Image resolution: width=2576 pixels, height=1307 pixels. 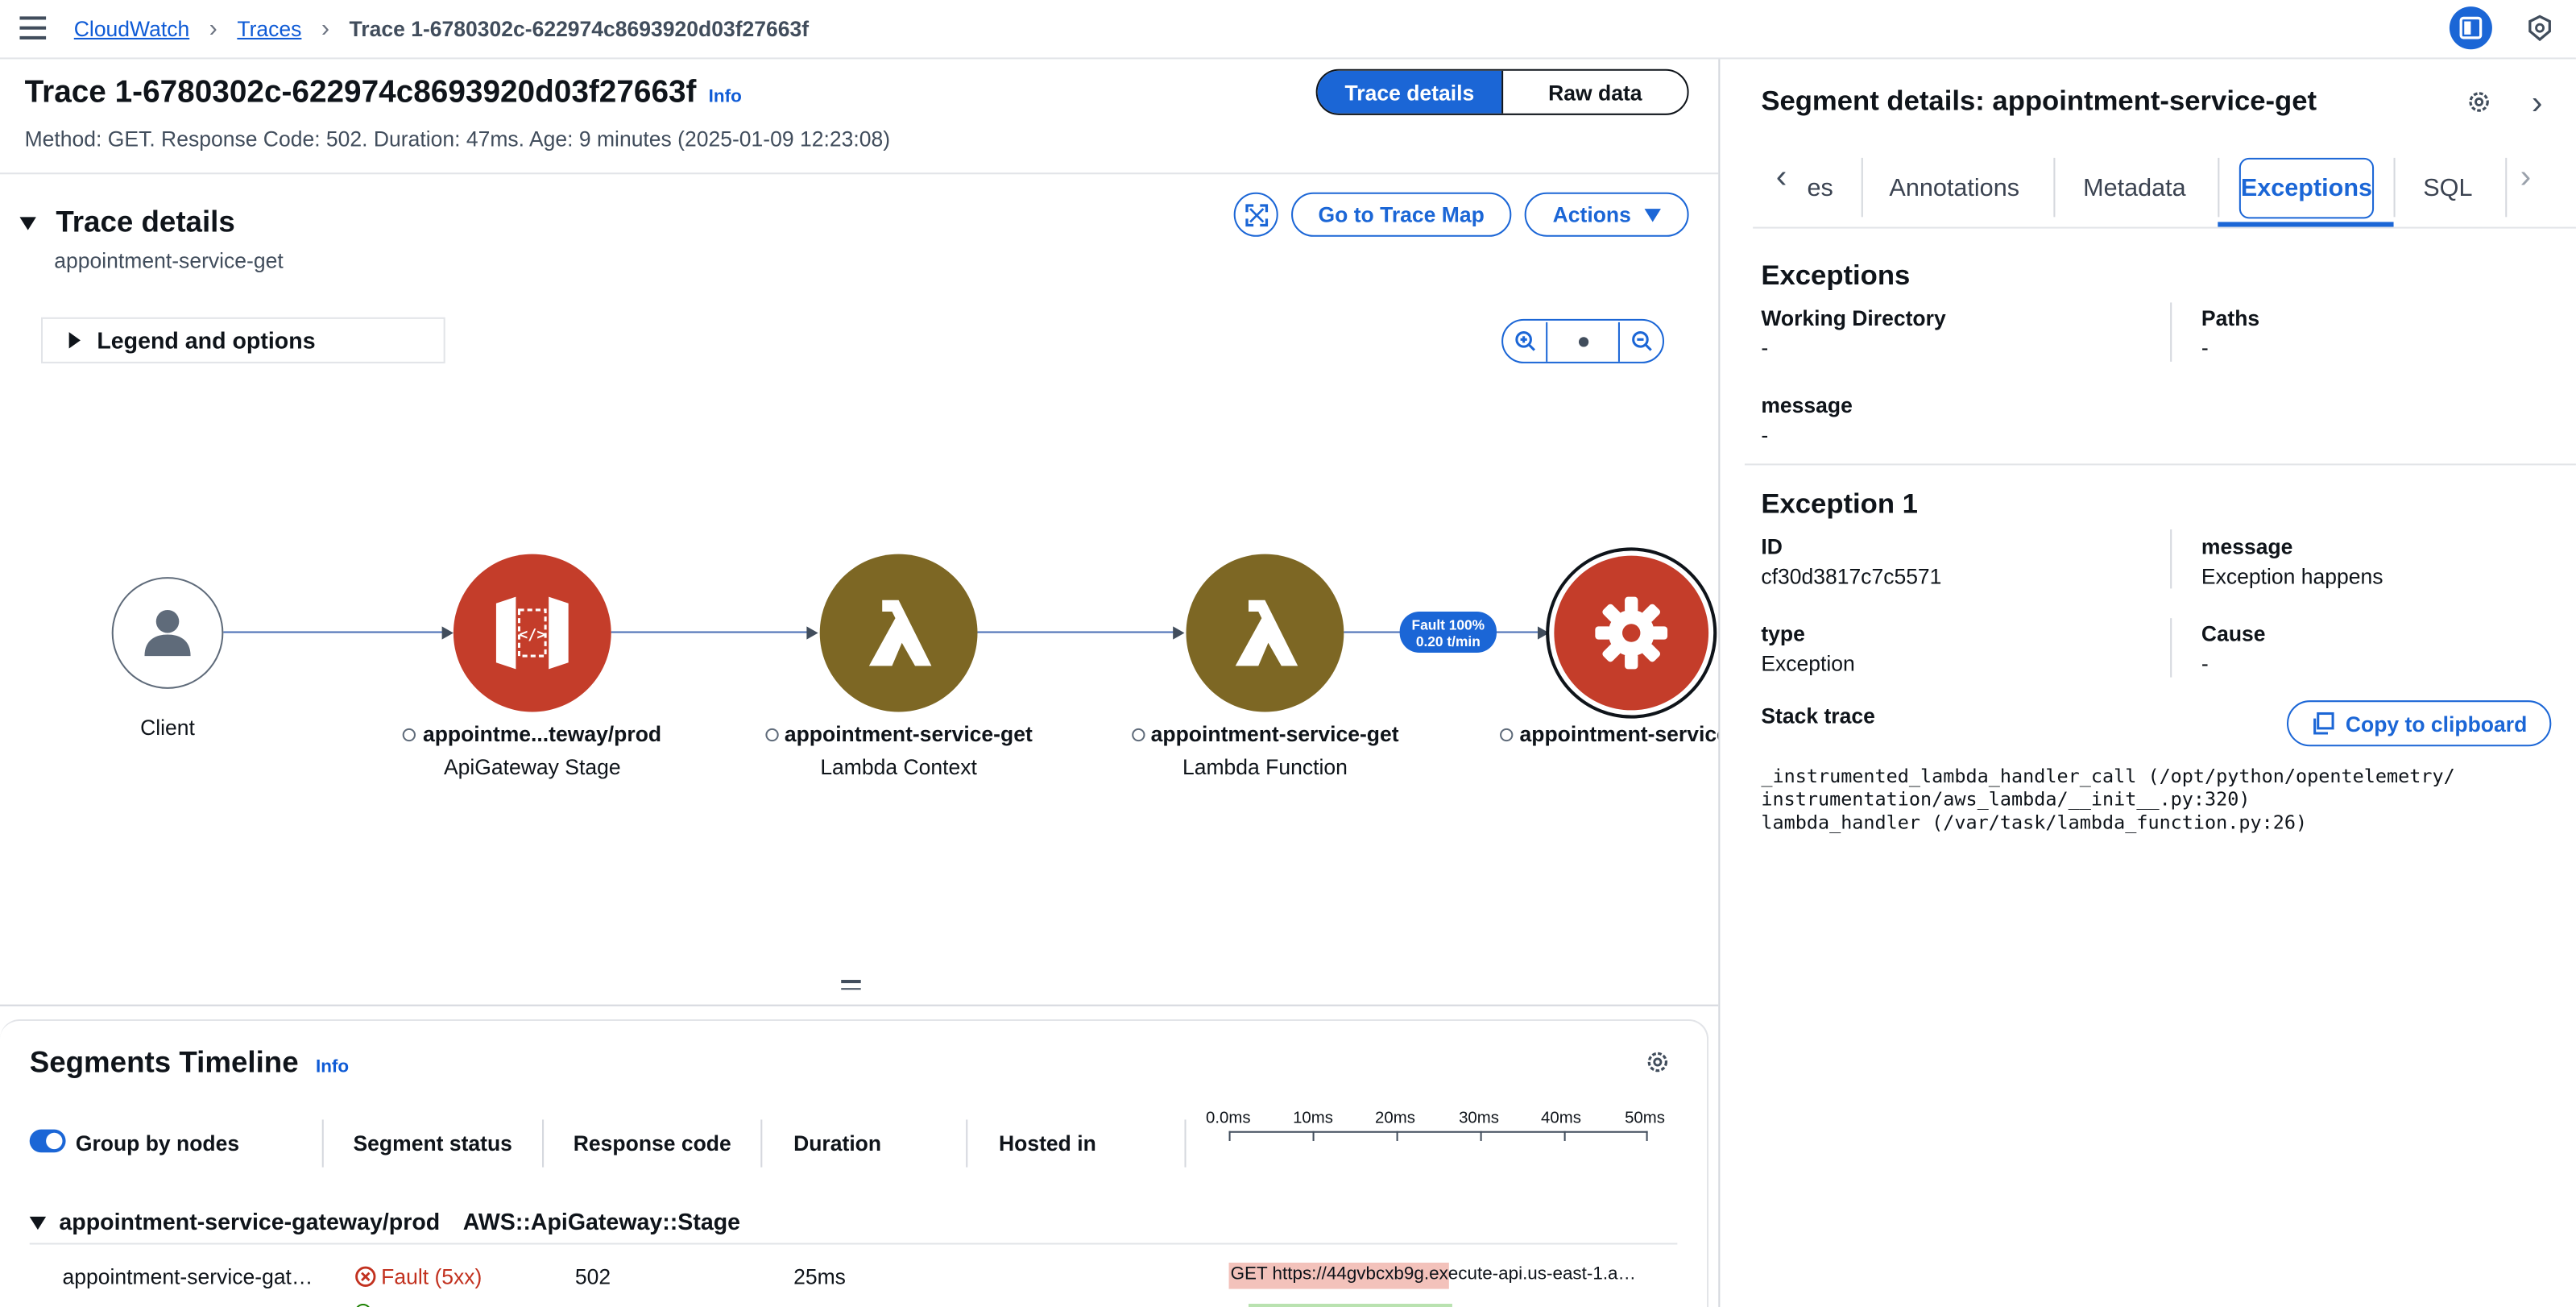 I want to click on message-label: message, so click(x=1807, y=405).